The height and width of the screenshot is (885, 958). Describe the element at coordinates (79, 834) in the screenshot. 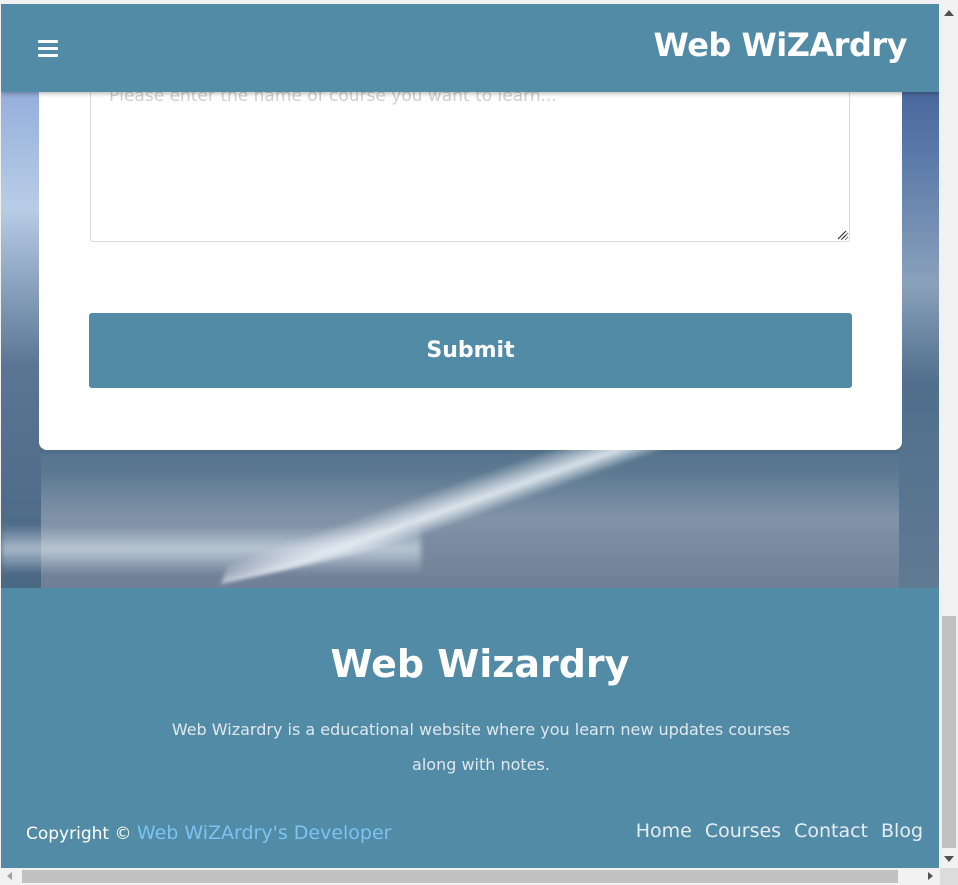

I see `copyright-text: Copyright ©` at that location.